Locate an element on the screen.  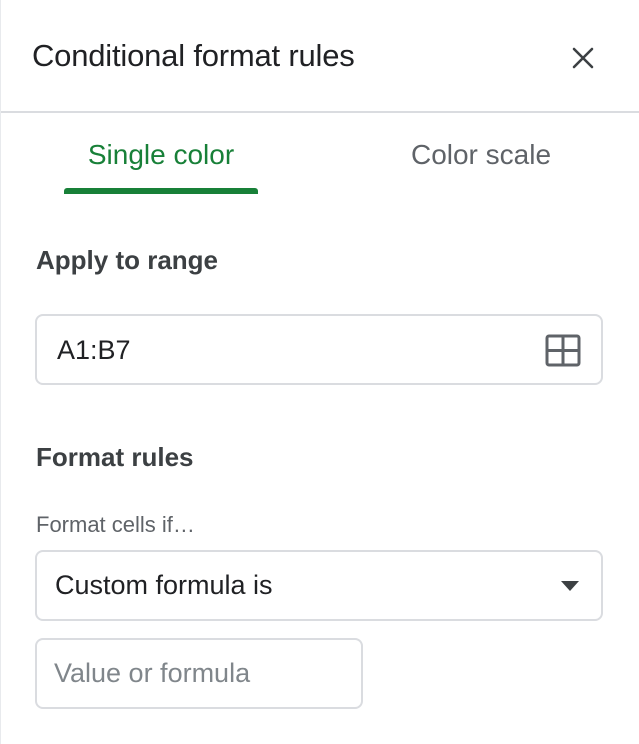
dropdown-arrow-icon is located at coordinates (570, 586).